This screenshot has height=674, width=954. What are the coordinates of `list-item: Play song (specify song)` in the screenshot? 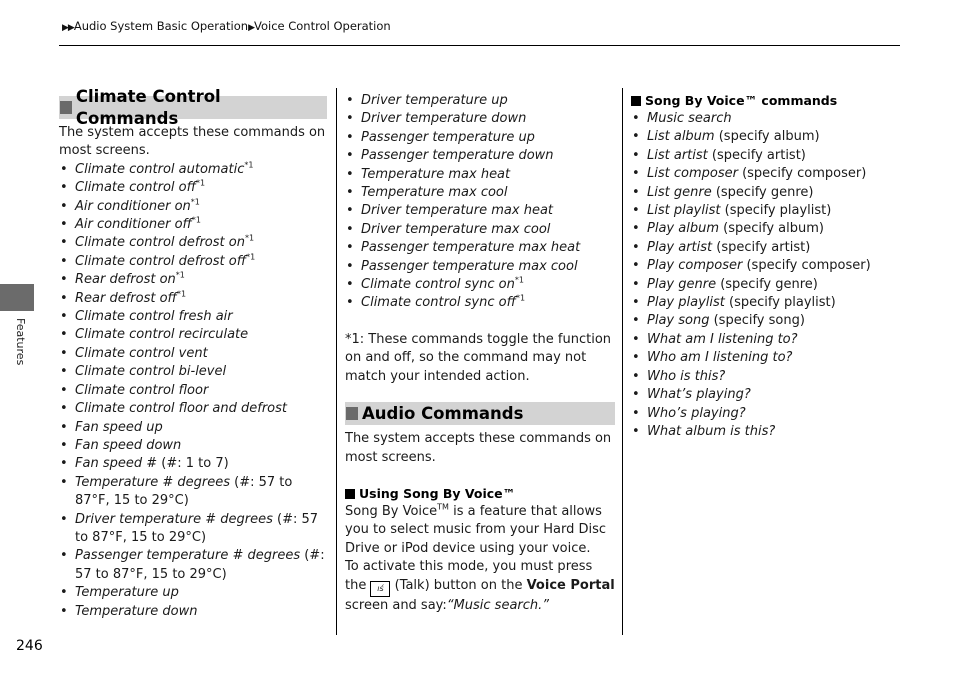 It's located at (763, 321).